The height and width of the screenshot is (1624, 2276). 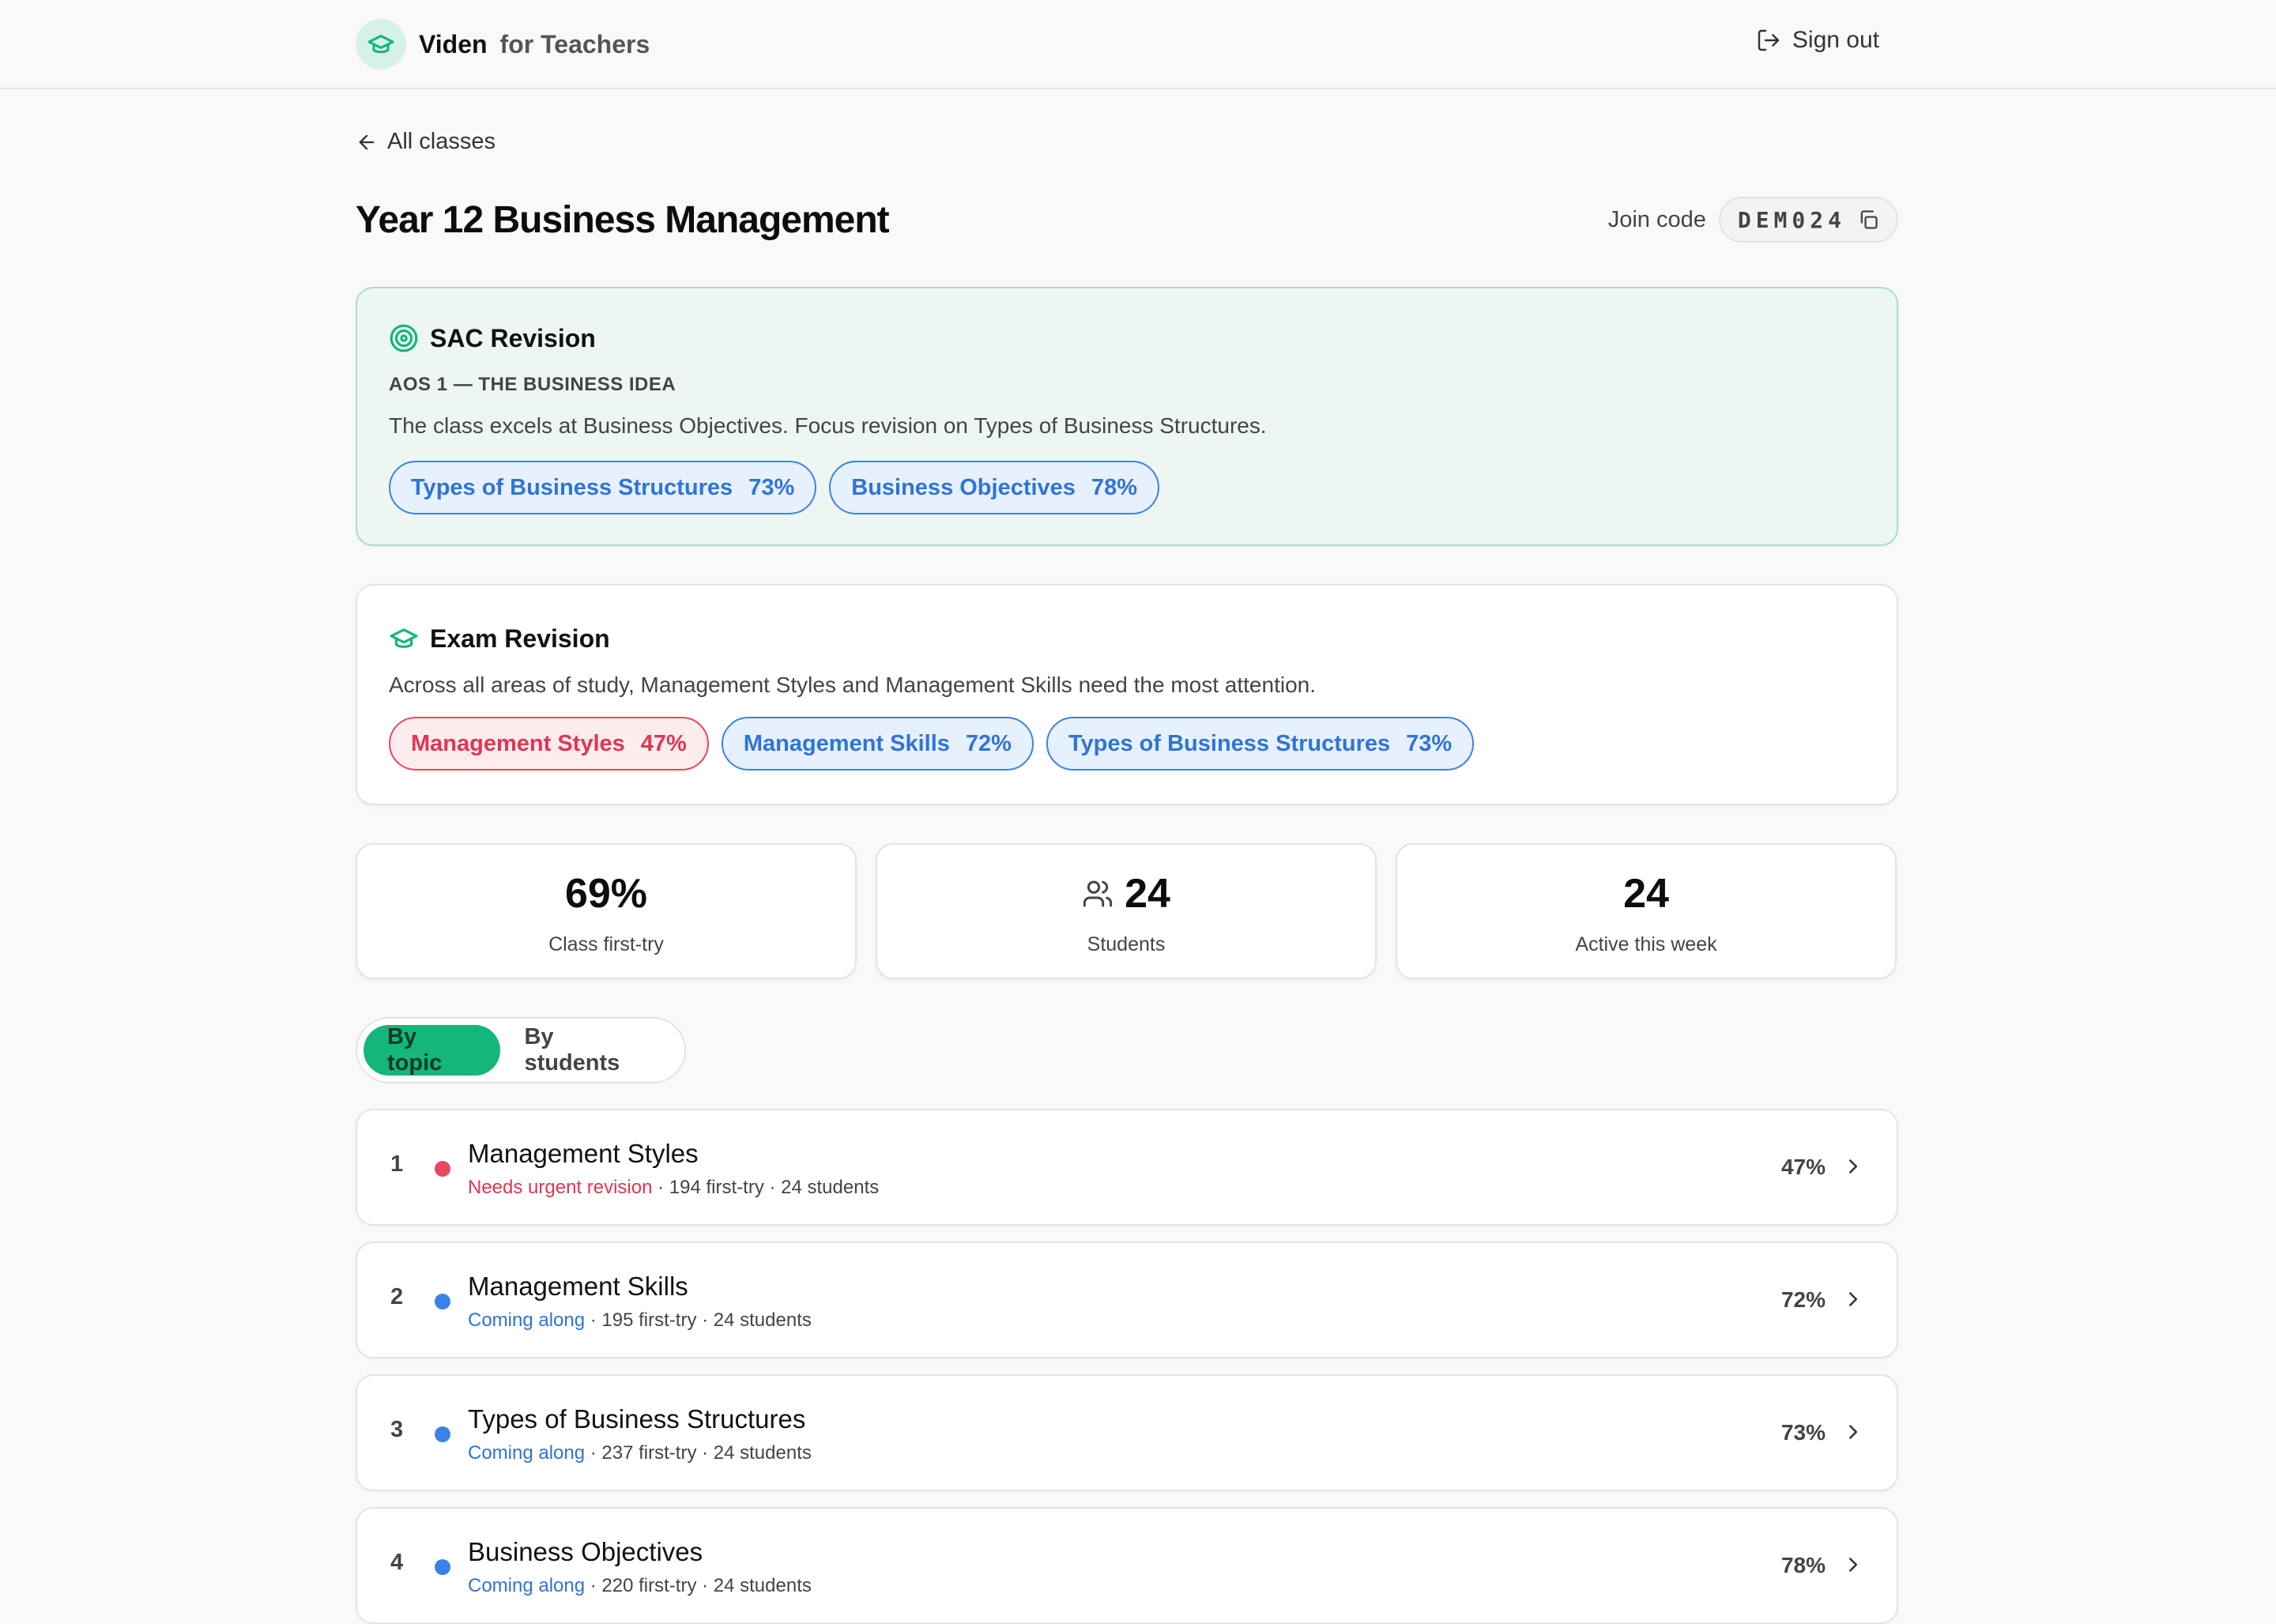 What do you see at coordinates (1098, 893) in the screenshot?
I see `users-icon` at bounding box center [1098, 893].